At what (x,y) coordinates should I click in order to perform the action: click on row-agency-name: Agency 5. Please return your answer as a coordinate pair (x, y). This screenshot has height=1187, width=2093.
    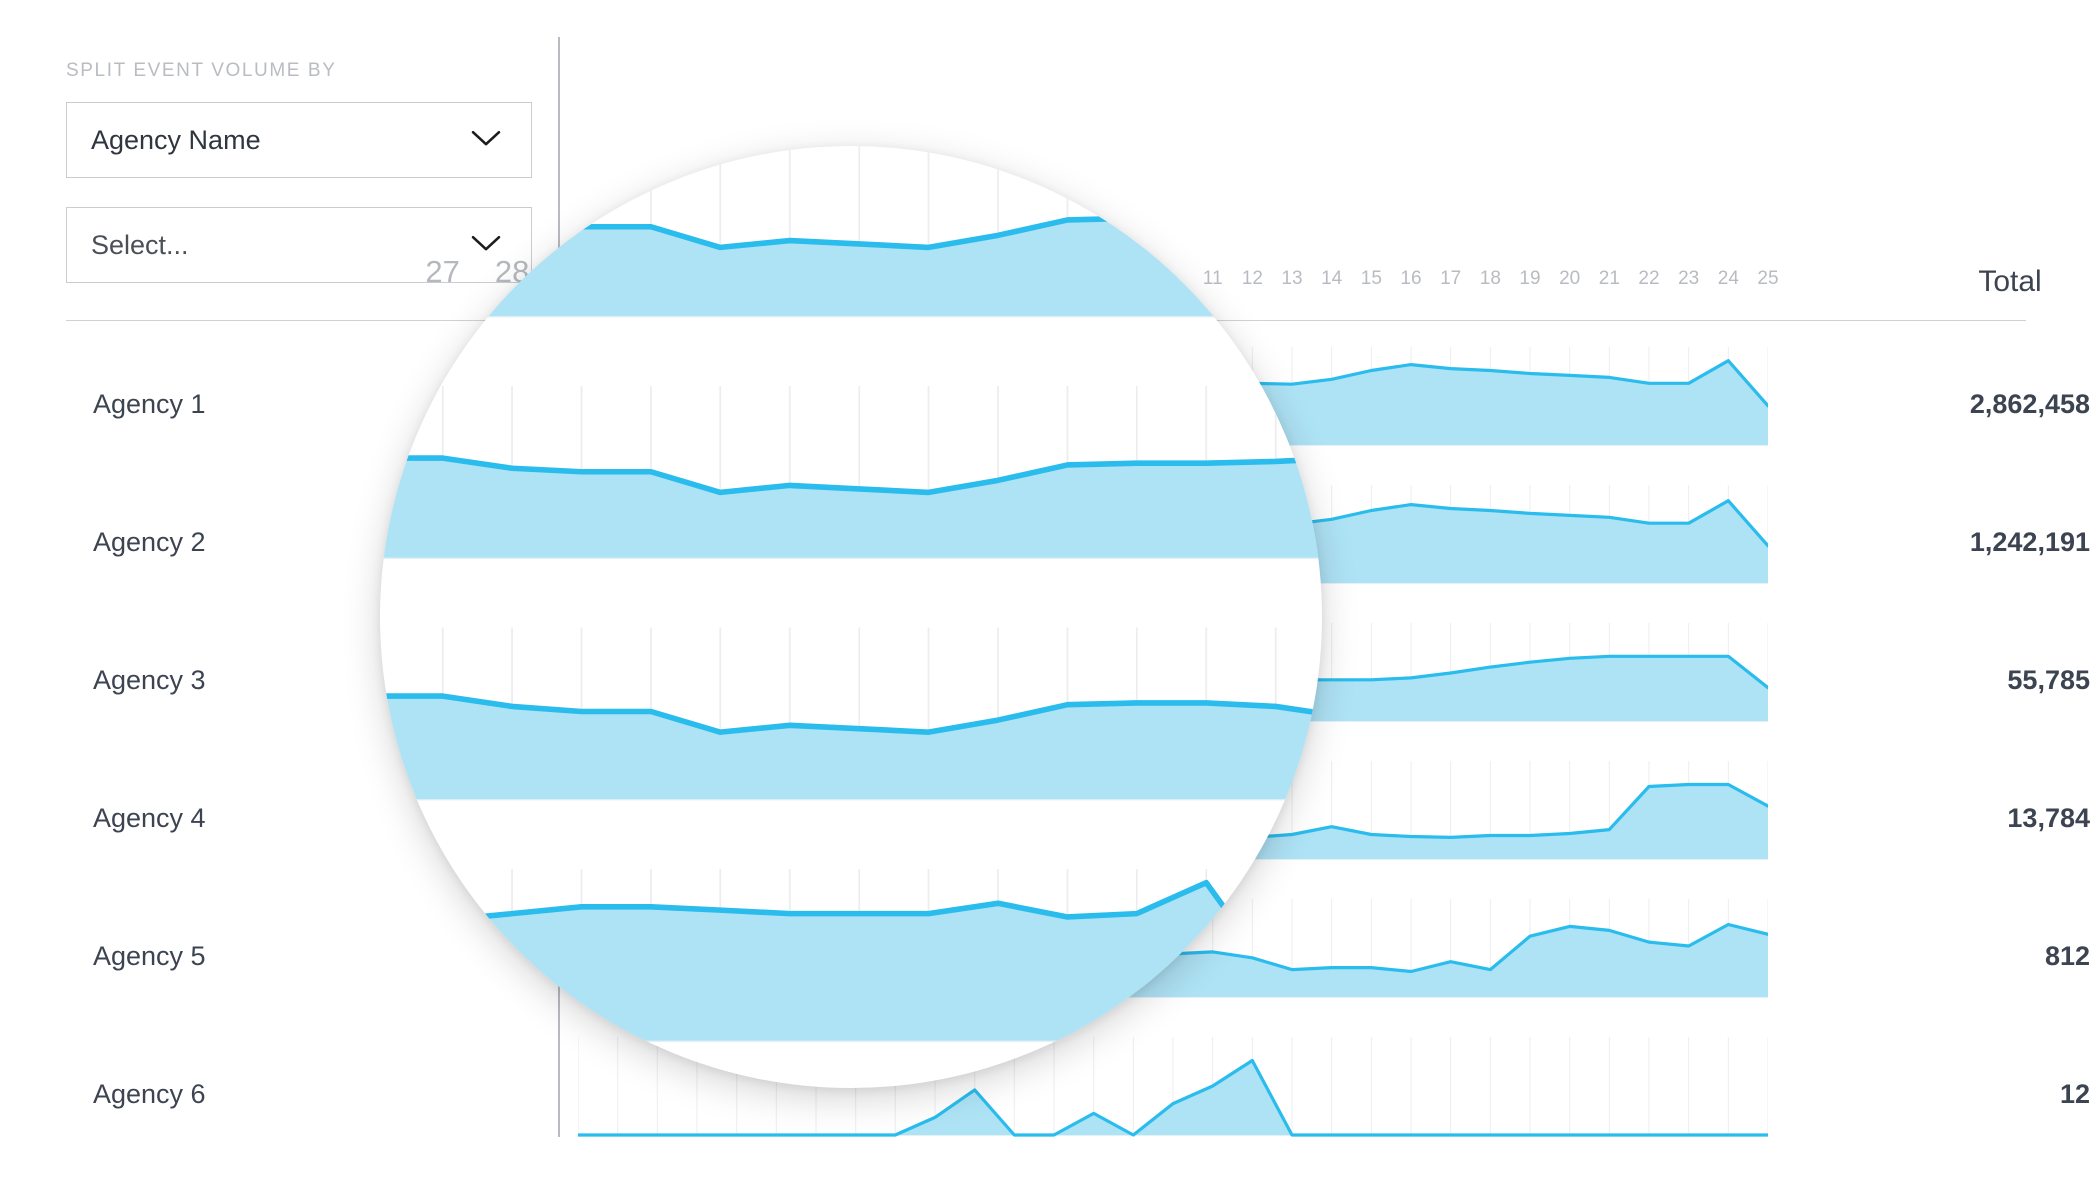
    Looking at the image, I should click on (149, 956).